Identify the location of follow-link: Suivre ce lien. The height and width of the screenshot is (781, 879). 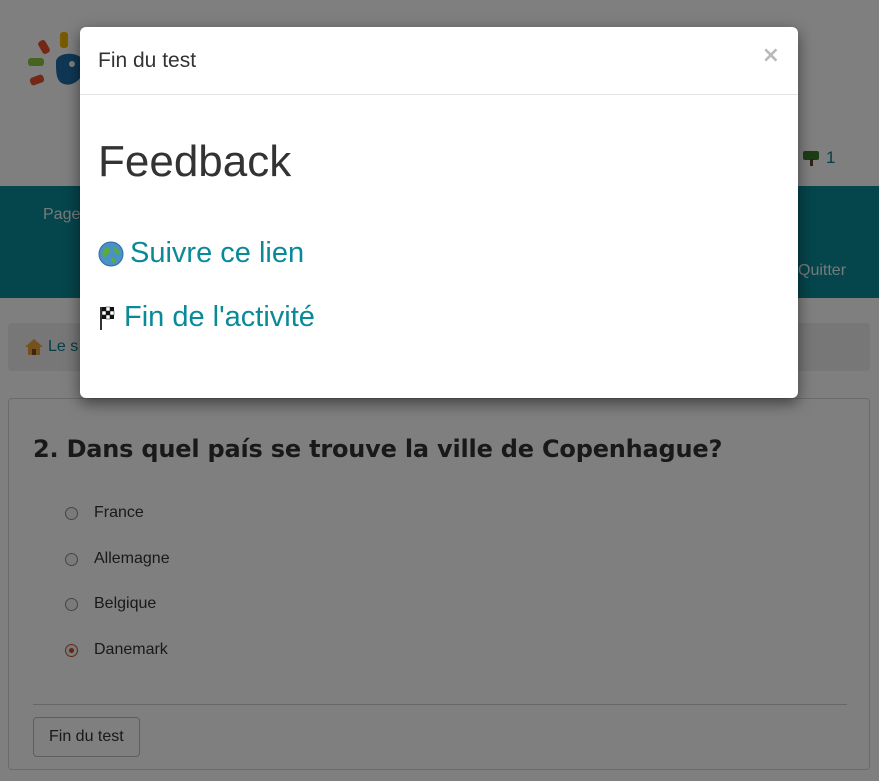
(201, 253).